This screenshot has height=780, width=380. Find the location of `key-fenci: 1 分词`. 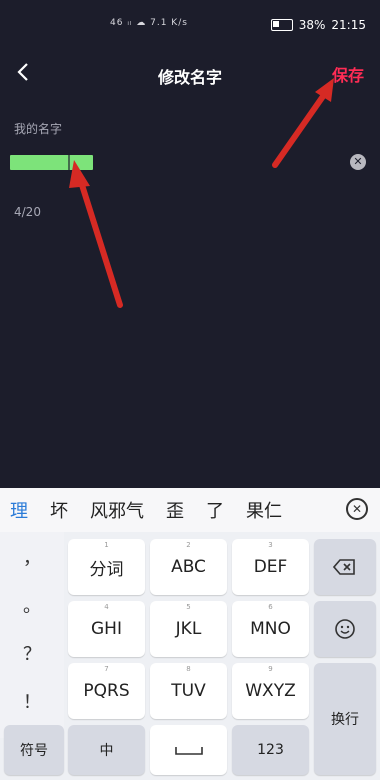

key-fenci: 1 分词 is located at coordinates (106, 567).